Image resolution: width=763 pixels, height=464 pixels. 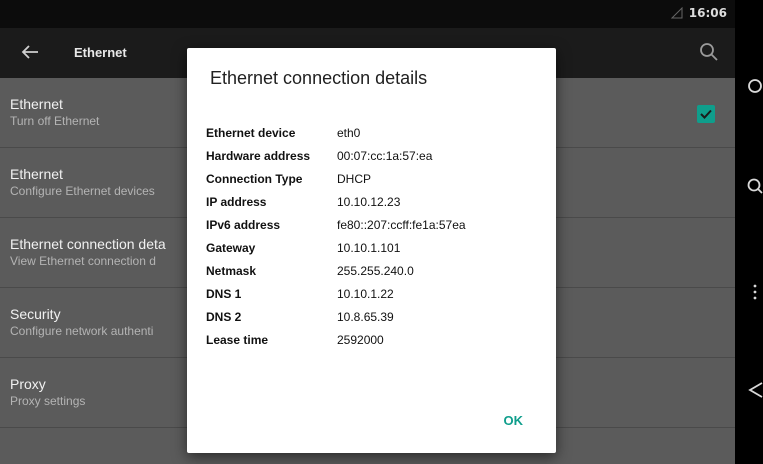 What do you see at coordinates (360, 339) in the screenshot?
I see `detail-value: 2592000` at bounding box center [360, 339].